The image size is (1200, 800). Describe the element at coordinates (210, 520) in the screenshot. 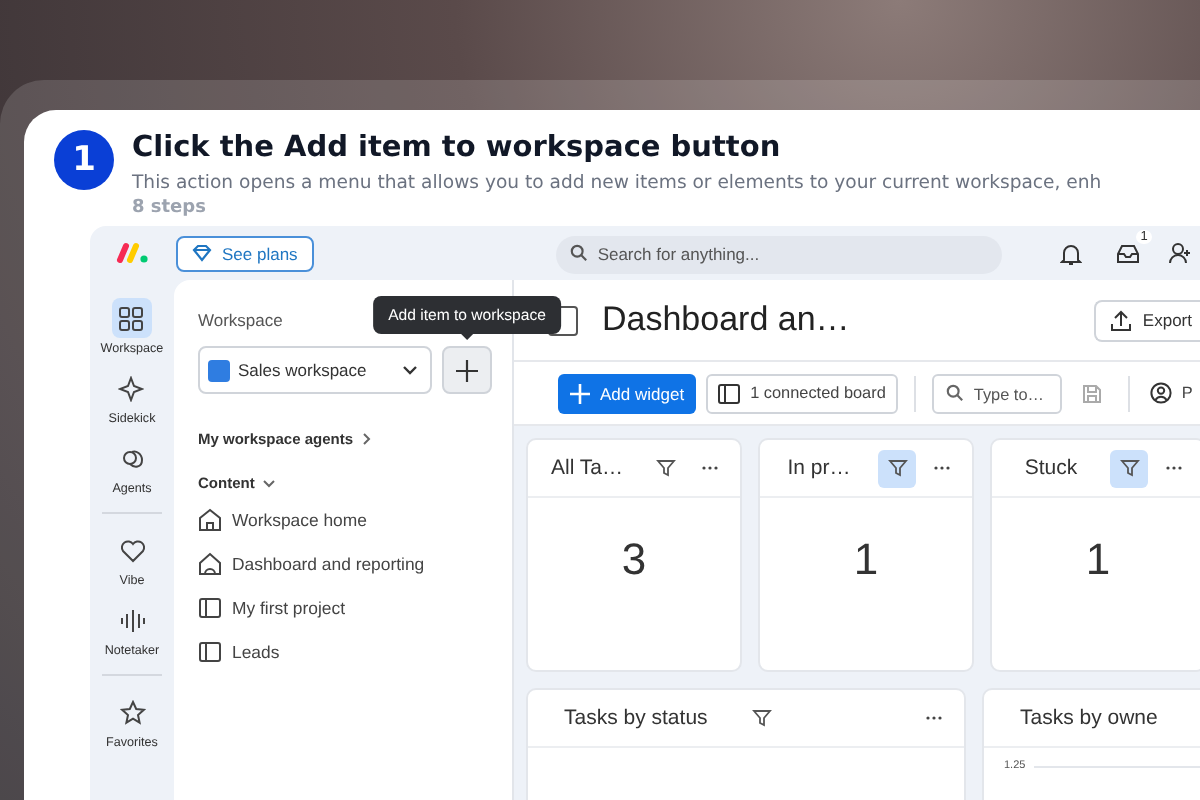

I see `house-icon` at that location.